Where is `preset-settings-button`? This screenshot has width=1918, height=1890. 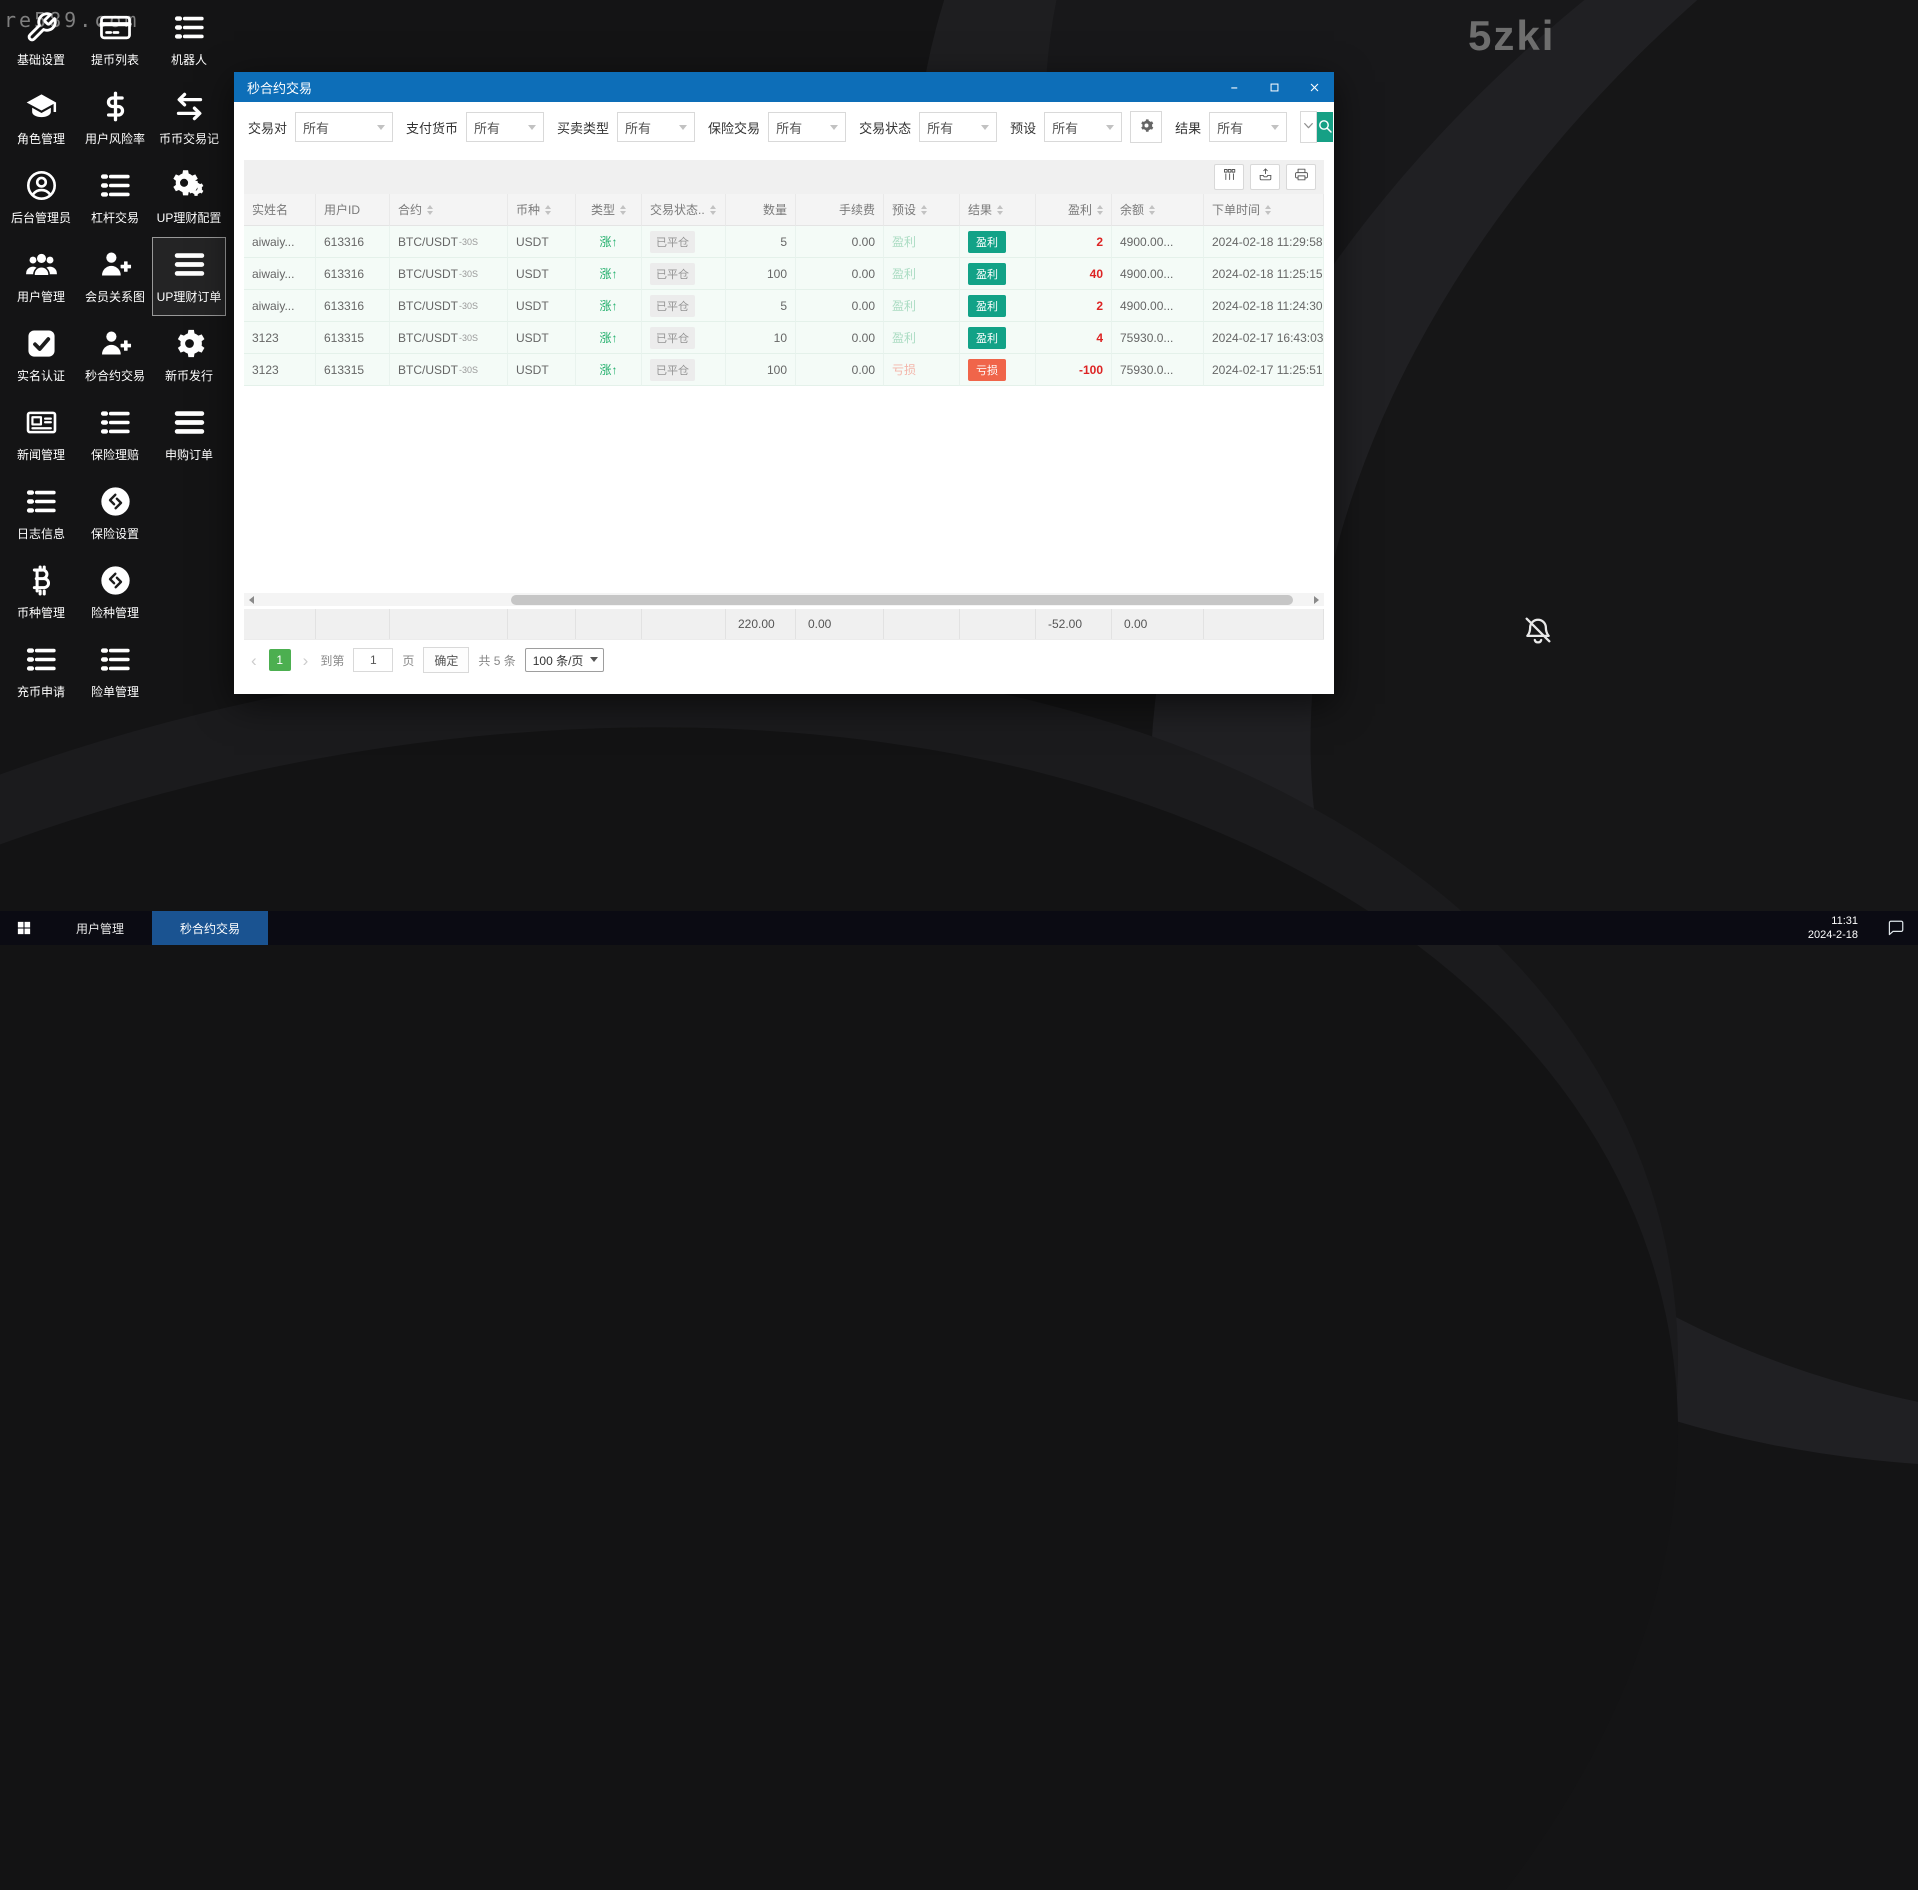 preset-settings-button is located at coordinates (1146, 127).